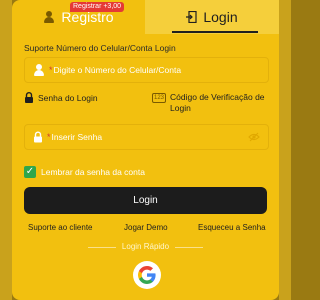 This screenshot has height=300, width=320. What do you see at coordinates (215, 32) in the screenshot?
I see `active-tab-indicator` at bounding box center [215, 32].